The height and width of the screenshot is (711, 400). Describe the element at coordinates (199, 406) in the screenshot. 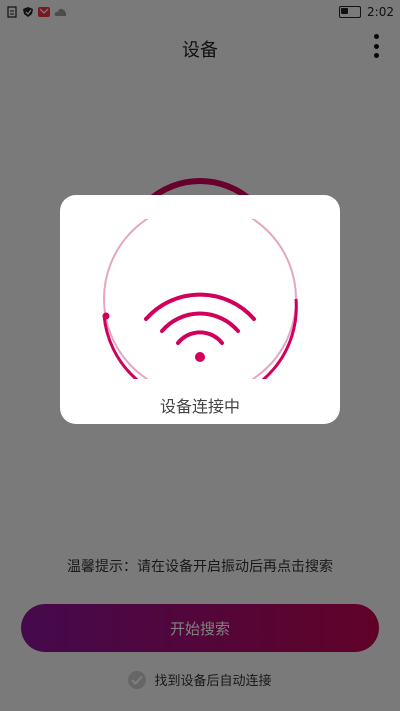

I see `connecting-message: 设备连接中` at that location.